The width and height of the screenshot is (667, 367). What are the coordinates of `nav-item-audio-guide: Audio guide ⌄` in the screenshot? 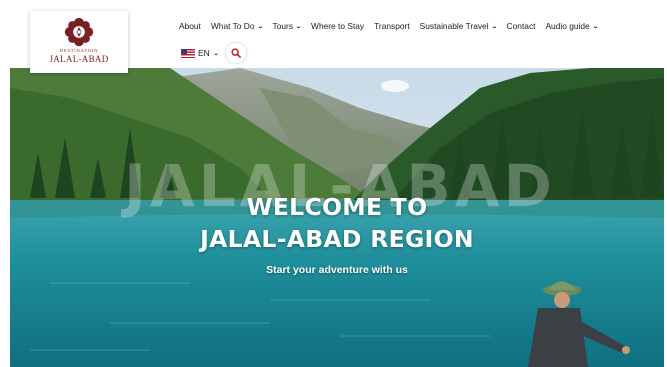 It's located at (572, 26).